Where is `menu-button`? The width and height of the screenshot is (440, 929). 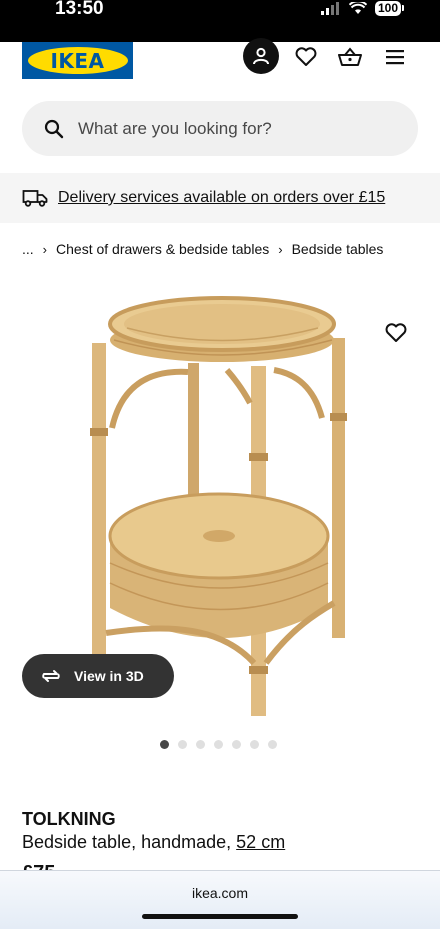 menu-button is located at coordinates (395, 57).